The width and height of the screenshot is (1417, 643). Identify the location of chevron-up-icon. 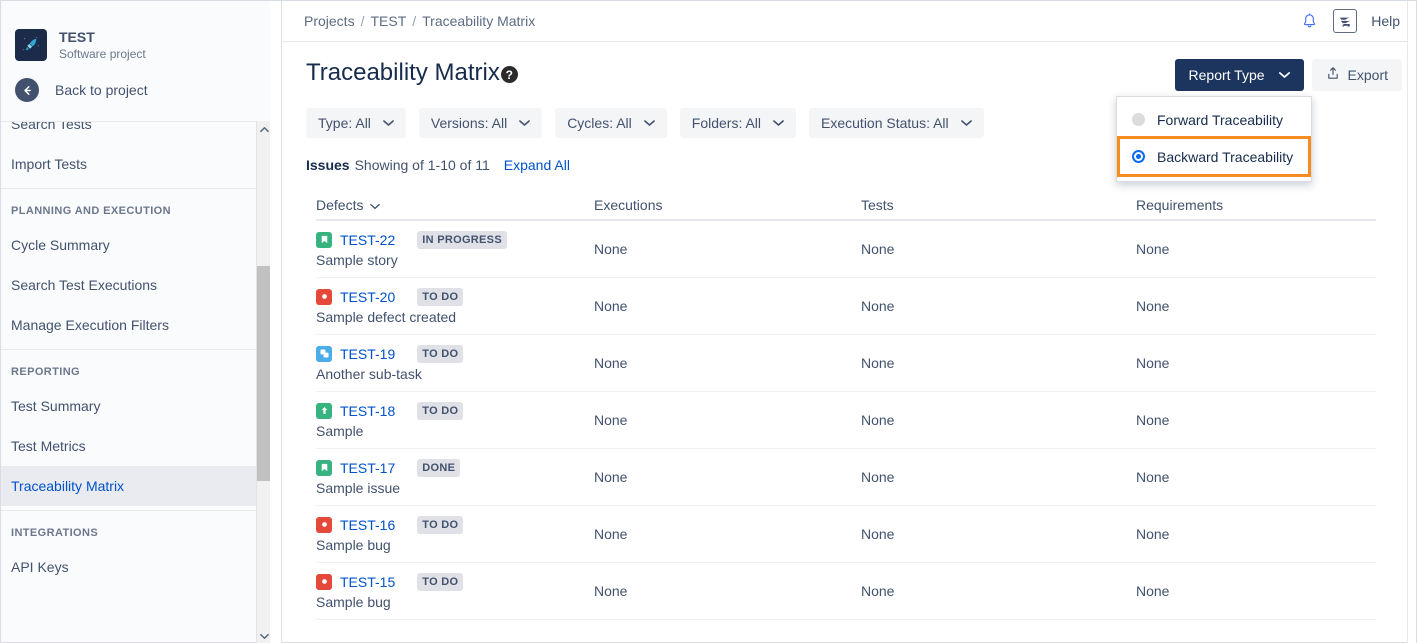
(264, 129).